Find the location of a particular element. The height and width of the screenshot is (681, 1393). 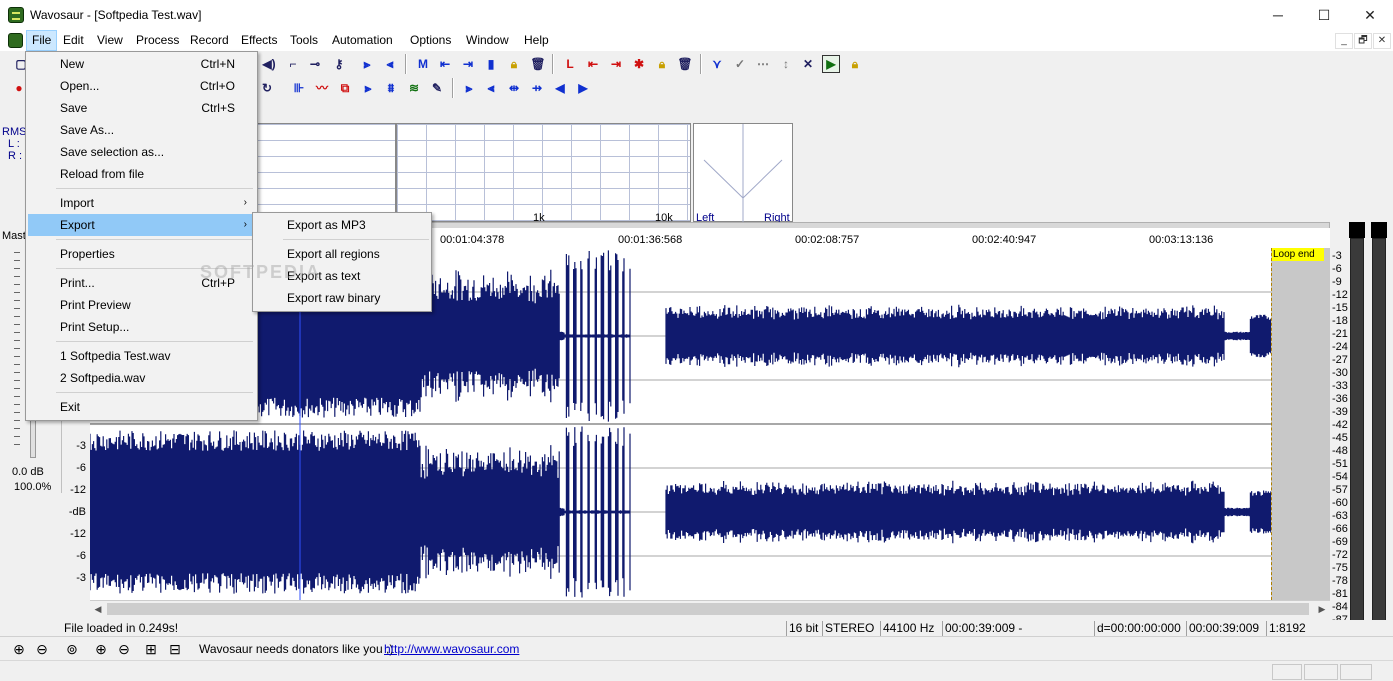

next-icon: ▶ is located at coordinates (583, 88).